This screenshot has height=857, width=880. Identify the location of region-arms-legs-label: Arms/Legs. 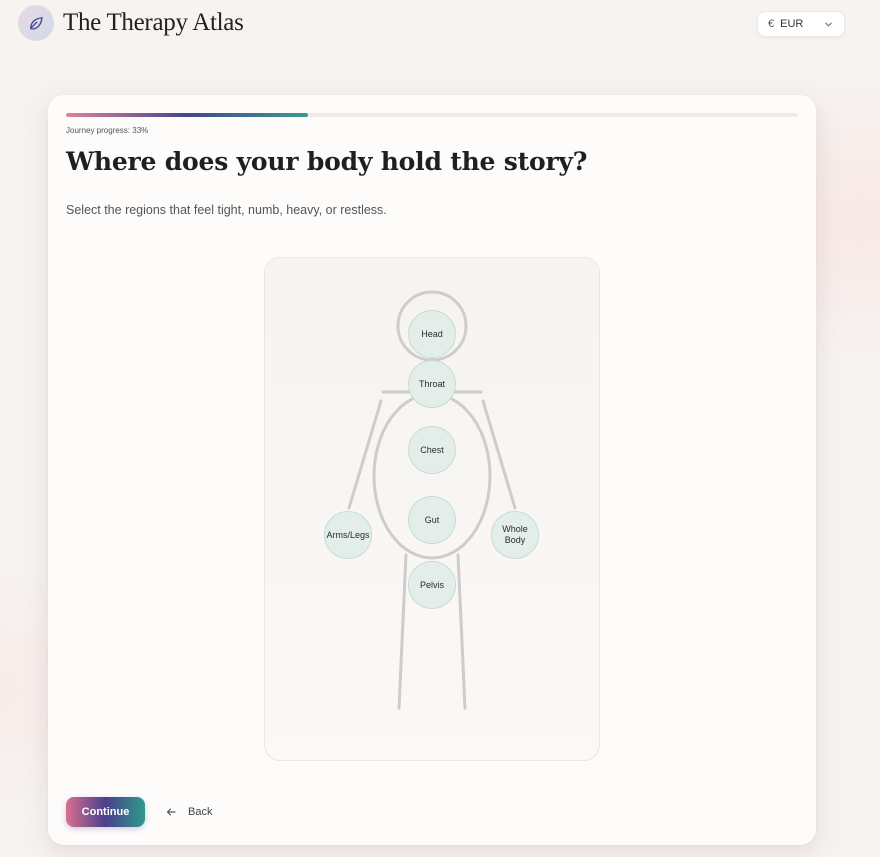
(348, 534).